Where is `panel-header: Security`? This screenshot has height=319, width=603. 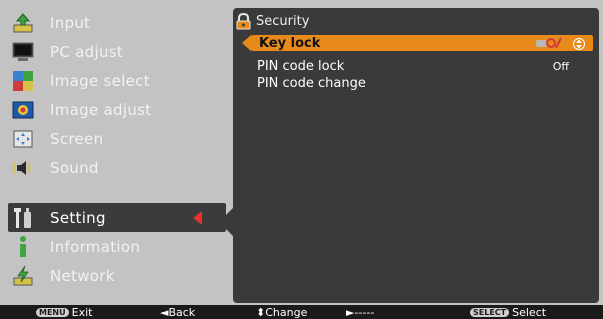
panel-header: Security is located at coordinates (272, 21).